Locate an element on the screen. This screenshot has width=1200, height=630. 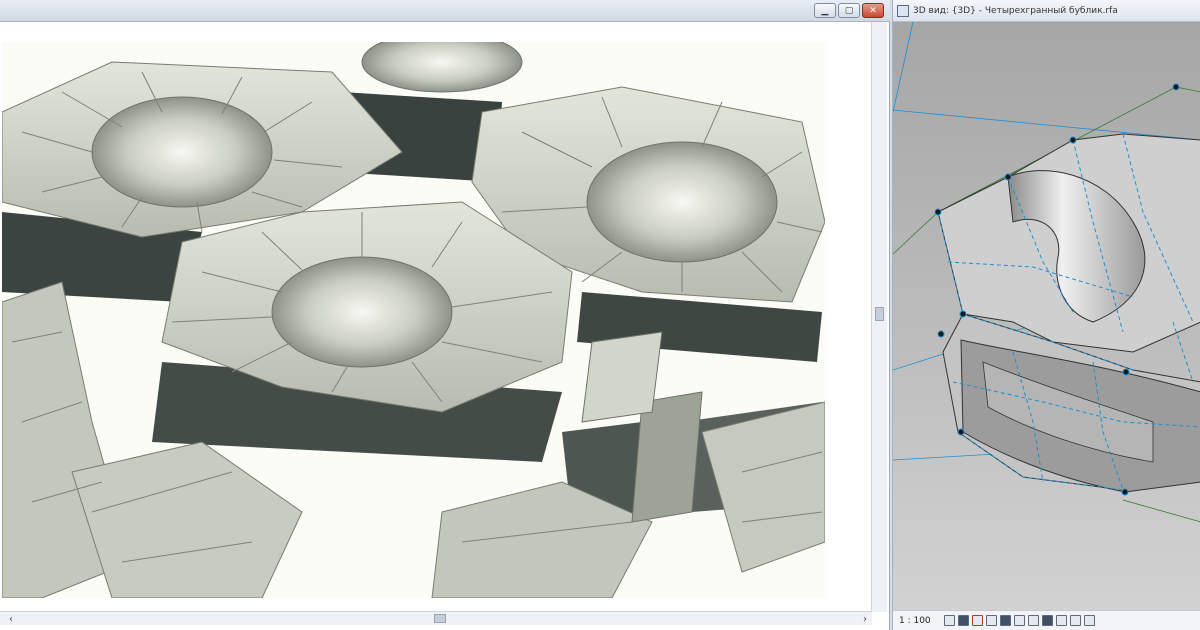
minimize-button: ▁ is located at coordinates (825, 10).